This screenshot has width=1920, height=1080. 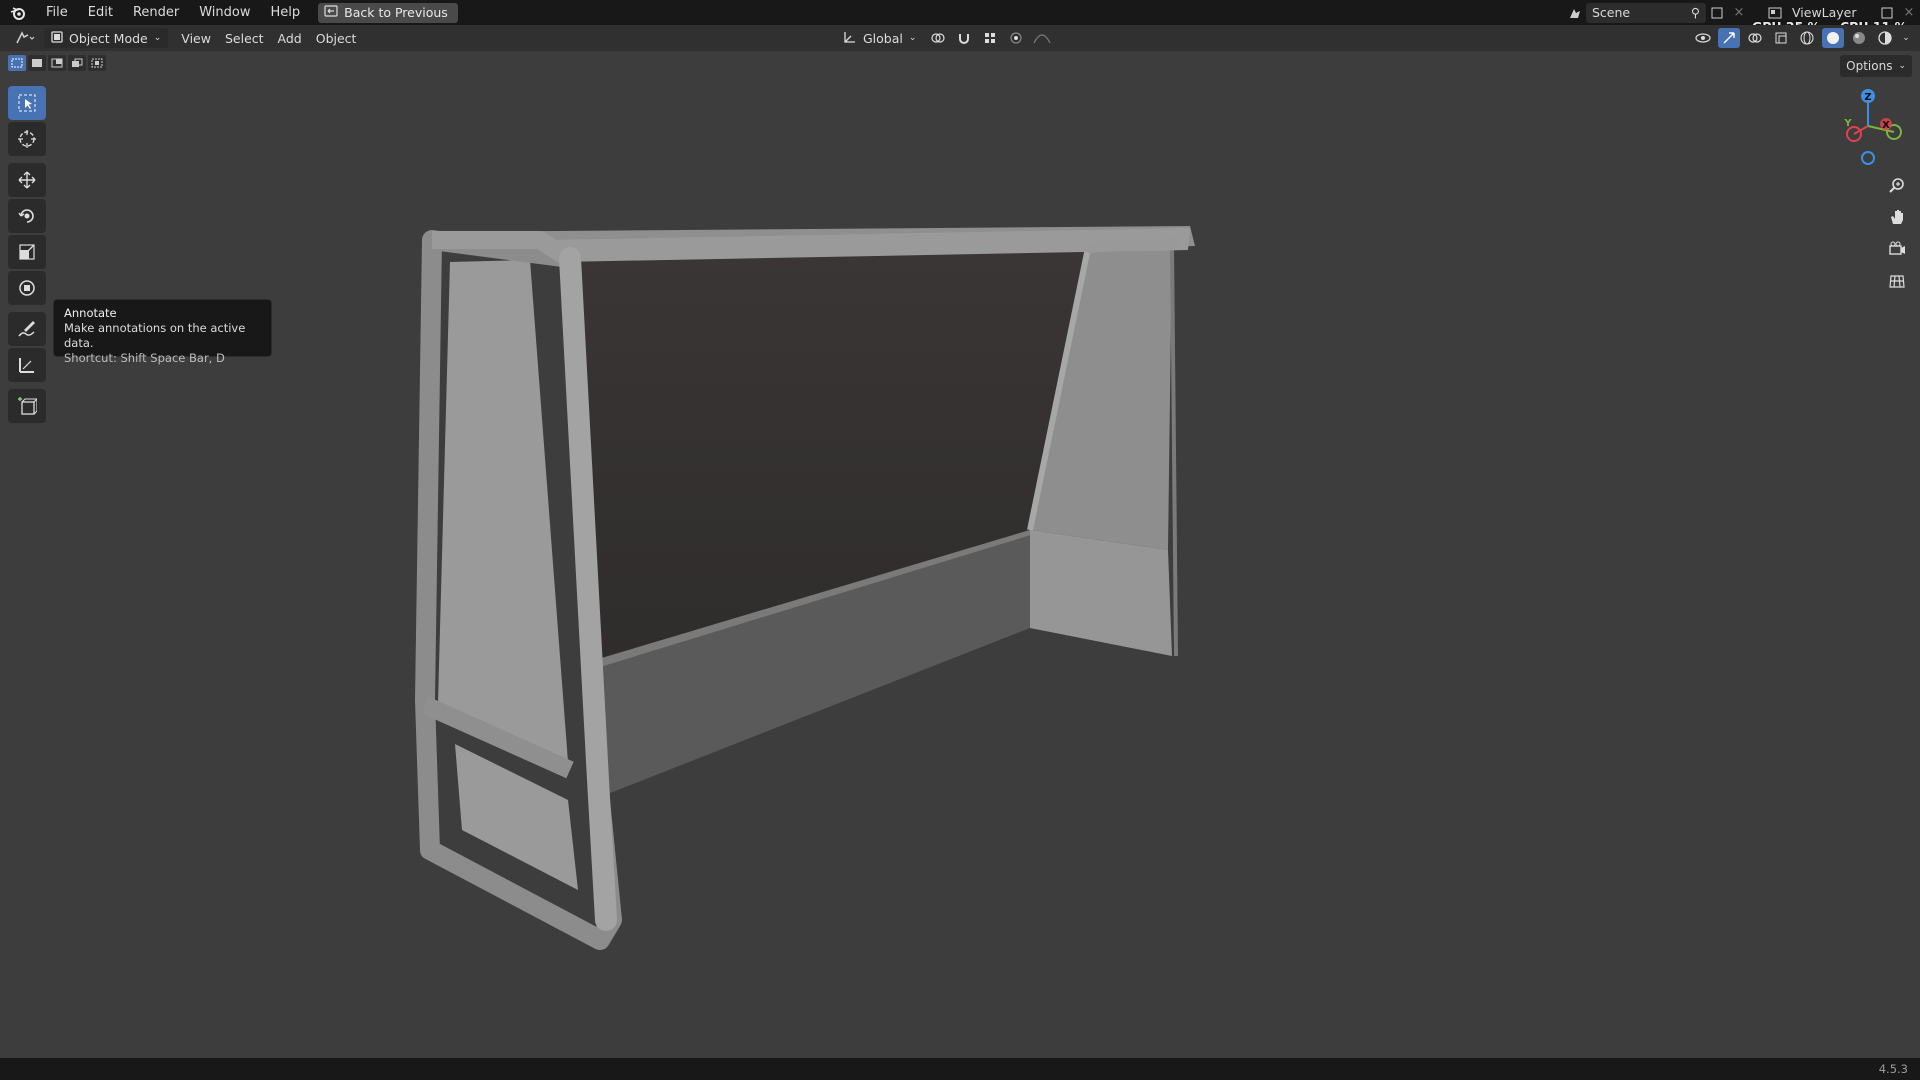 What do you see at coordinates (396, 12) in the screenshot?
I see `back-to-previous-label: Back to Previous` at bounding box center [396, 12].